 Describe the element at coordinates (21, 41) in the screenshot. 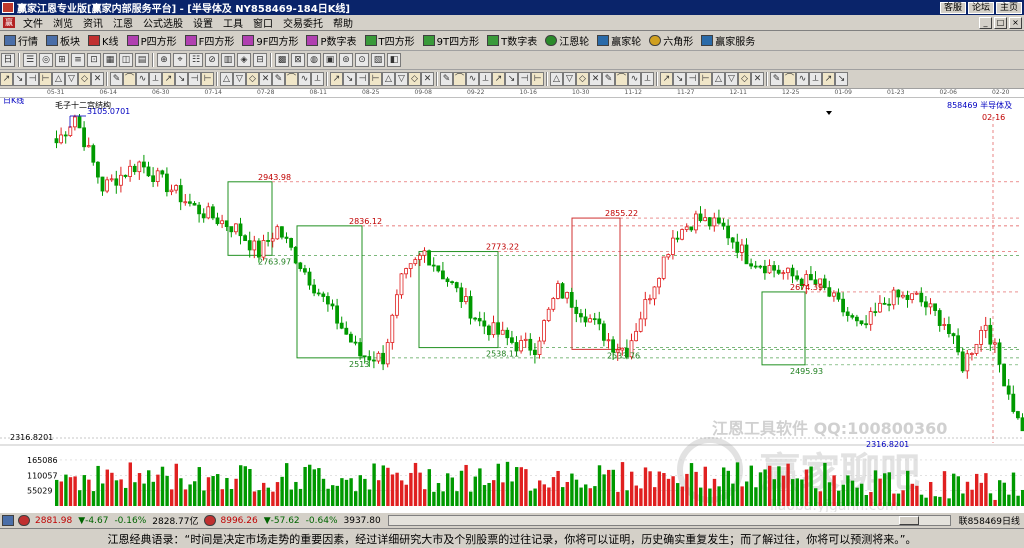

I see `quotes-button: 行情` at that location.